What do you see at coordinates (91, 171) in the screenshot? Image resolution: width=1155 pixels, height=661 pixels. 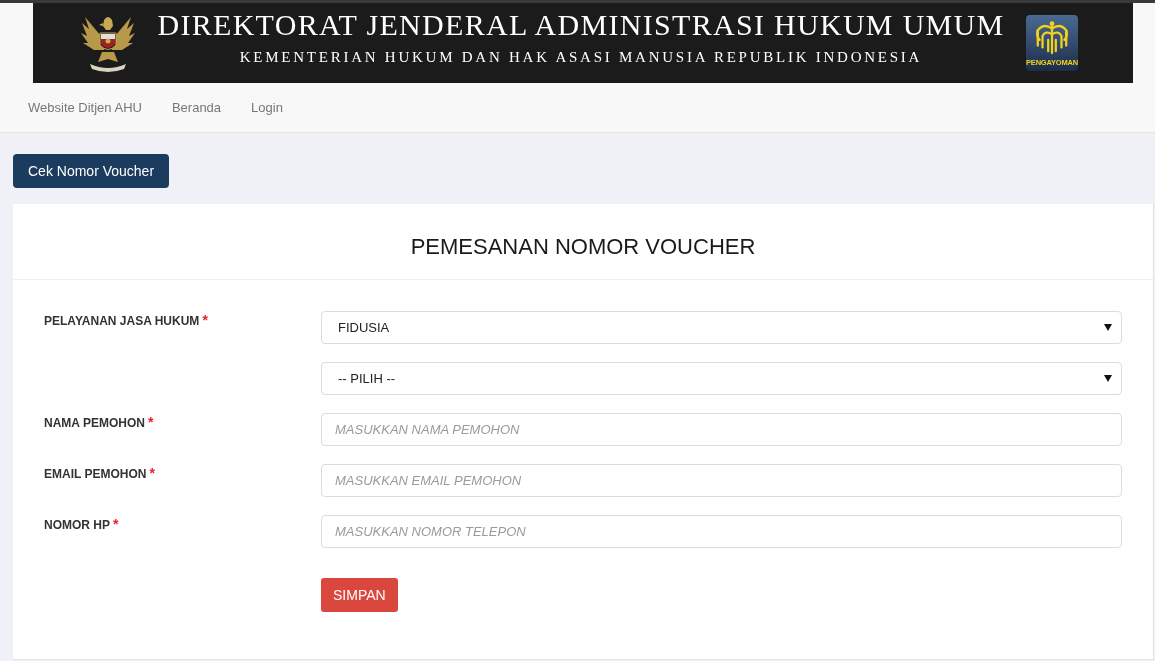 I see `check-voucher-button: Cek Nomor Voucher` at bounding box center [91, 171].